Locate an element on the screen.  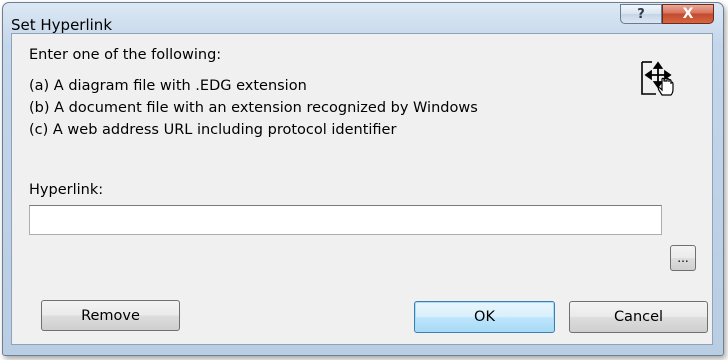
close-button: X is located at coordinates (688, 14).